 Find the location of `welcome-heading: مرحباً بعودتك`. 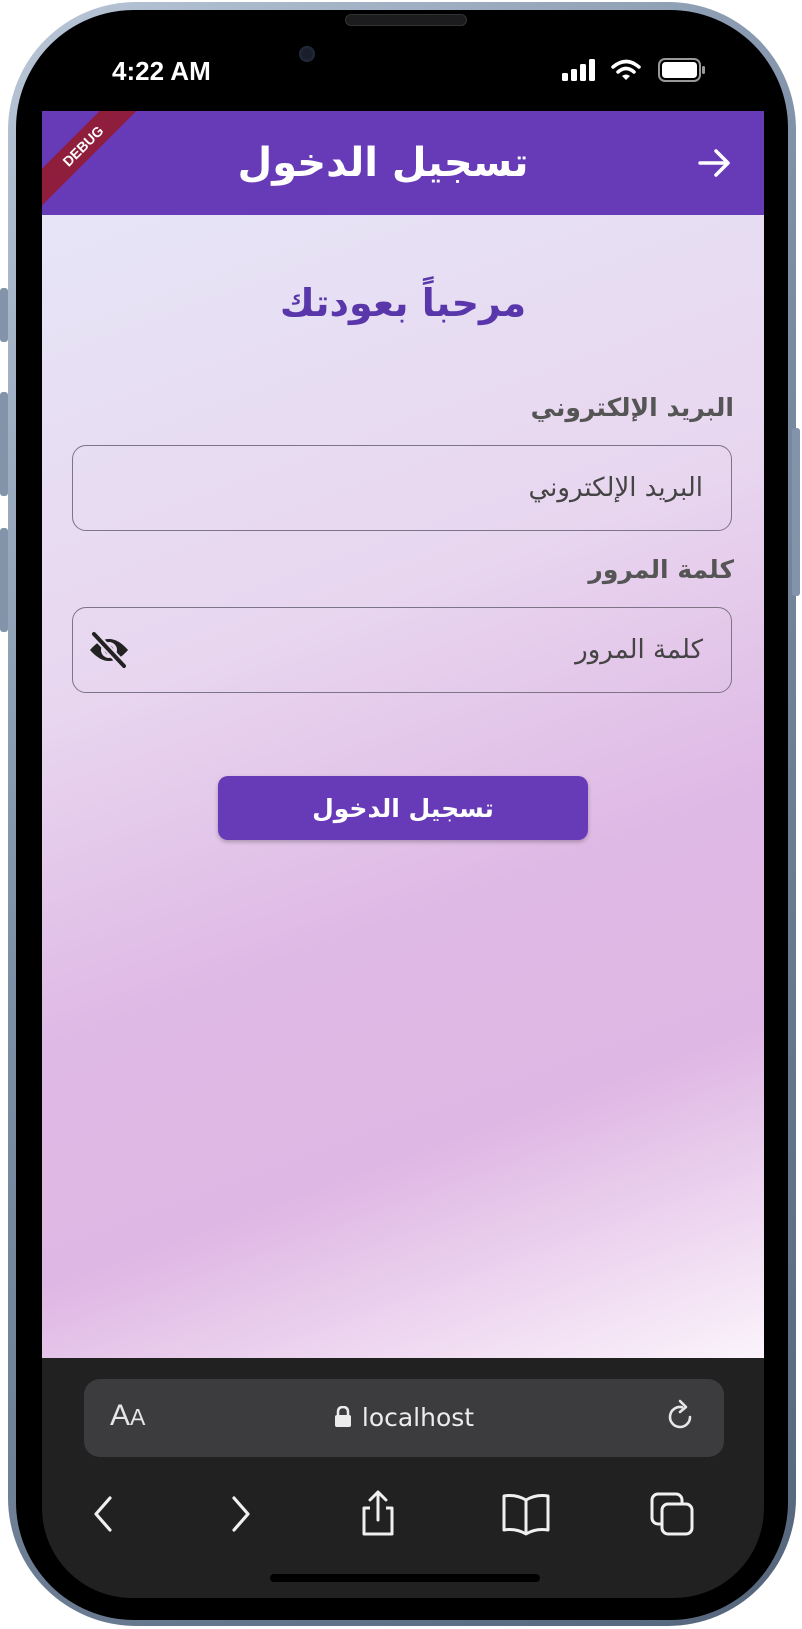

welcome-heading: مرحباً بعودتك is located at coordinates (403, 303).